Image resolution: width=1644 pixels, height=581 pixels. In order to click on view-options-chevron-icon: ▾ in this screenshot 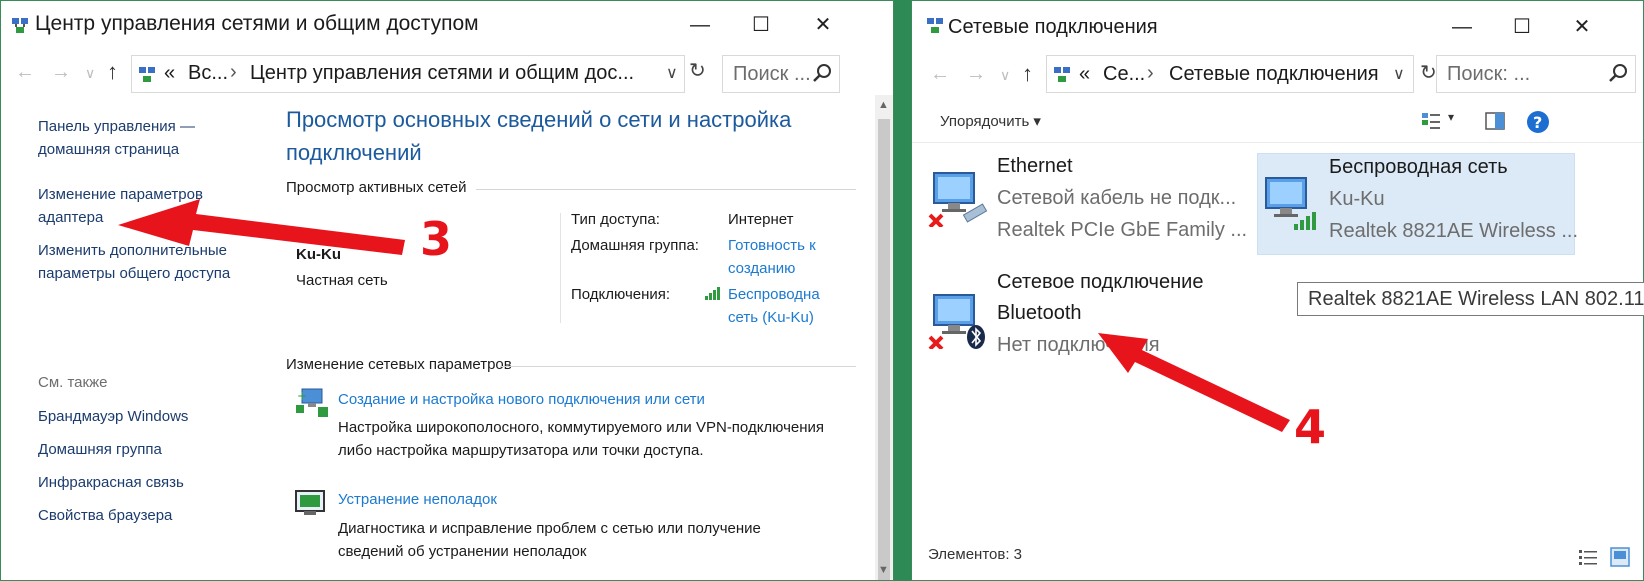, I will do `click(1451, 117)`.